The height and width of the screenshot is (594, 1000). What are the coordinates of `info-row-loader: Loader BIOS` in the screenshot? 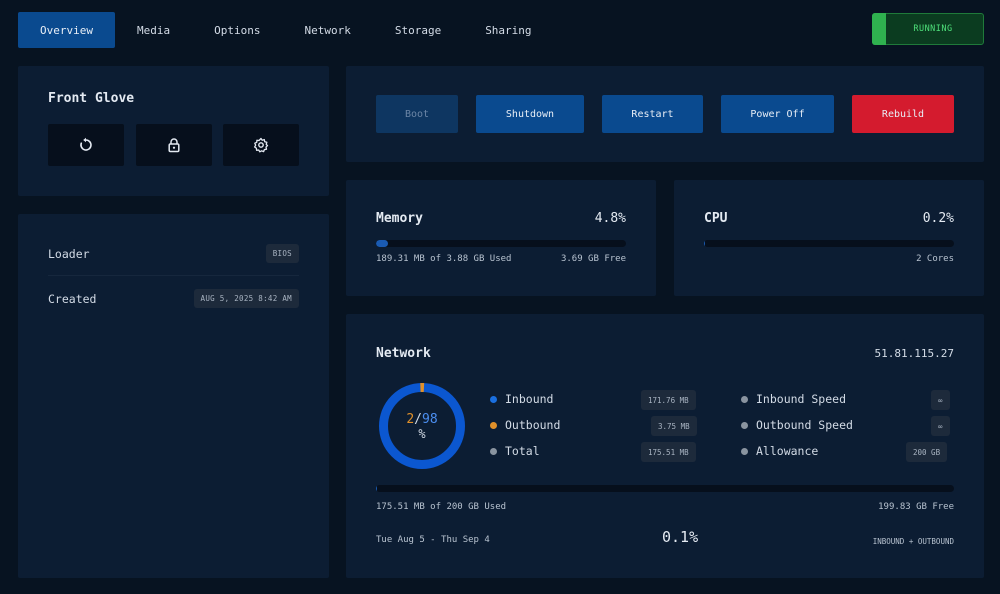 It's located at (173, 253).